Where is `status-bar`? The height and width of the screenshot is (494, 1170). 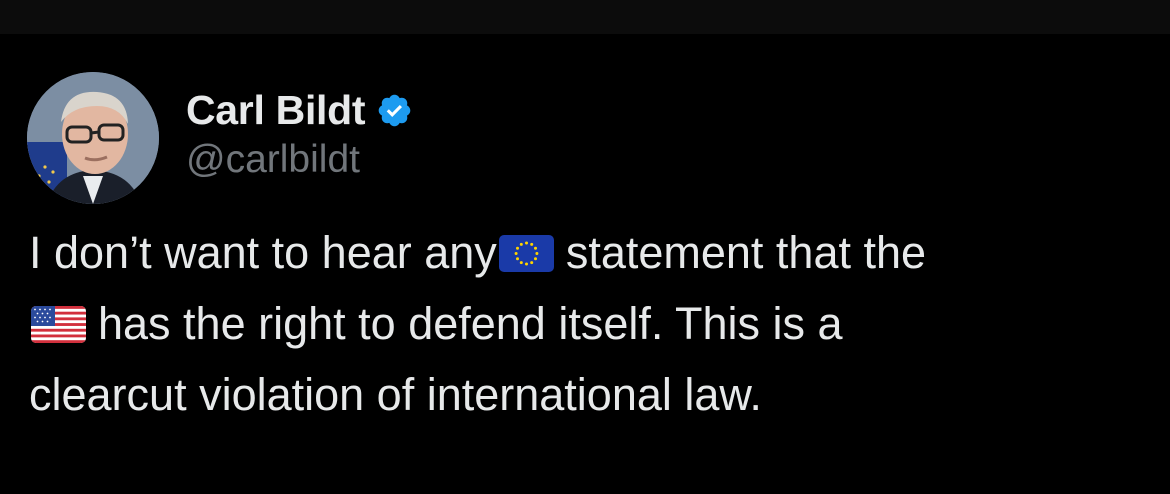 status-bar is located at coordinates (585, 17).